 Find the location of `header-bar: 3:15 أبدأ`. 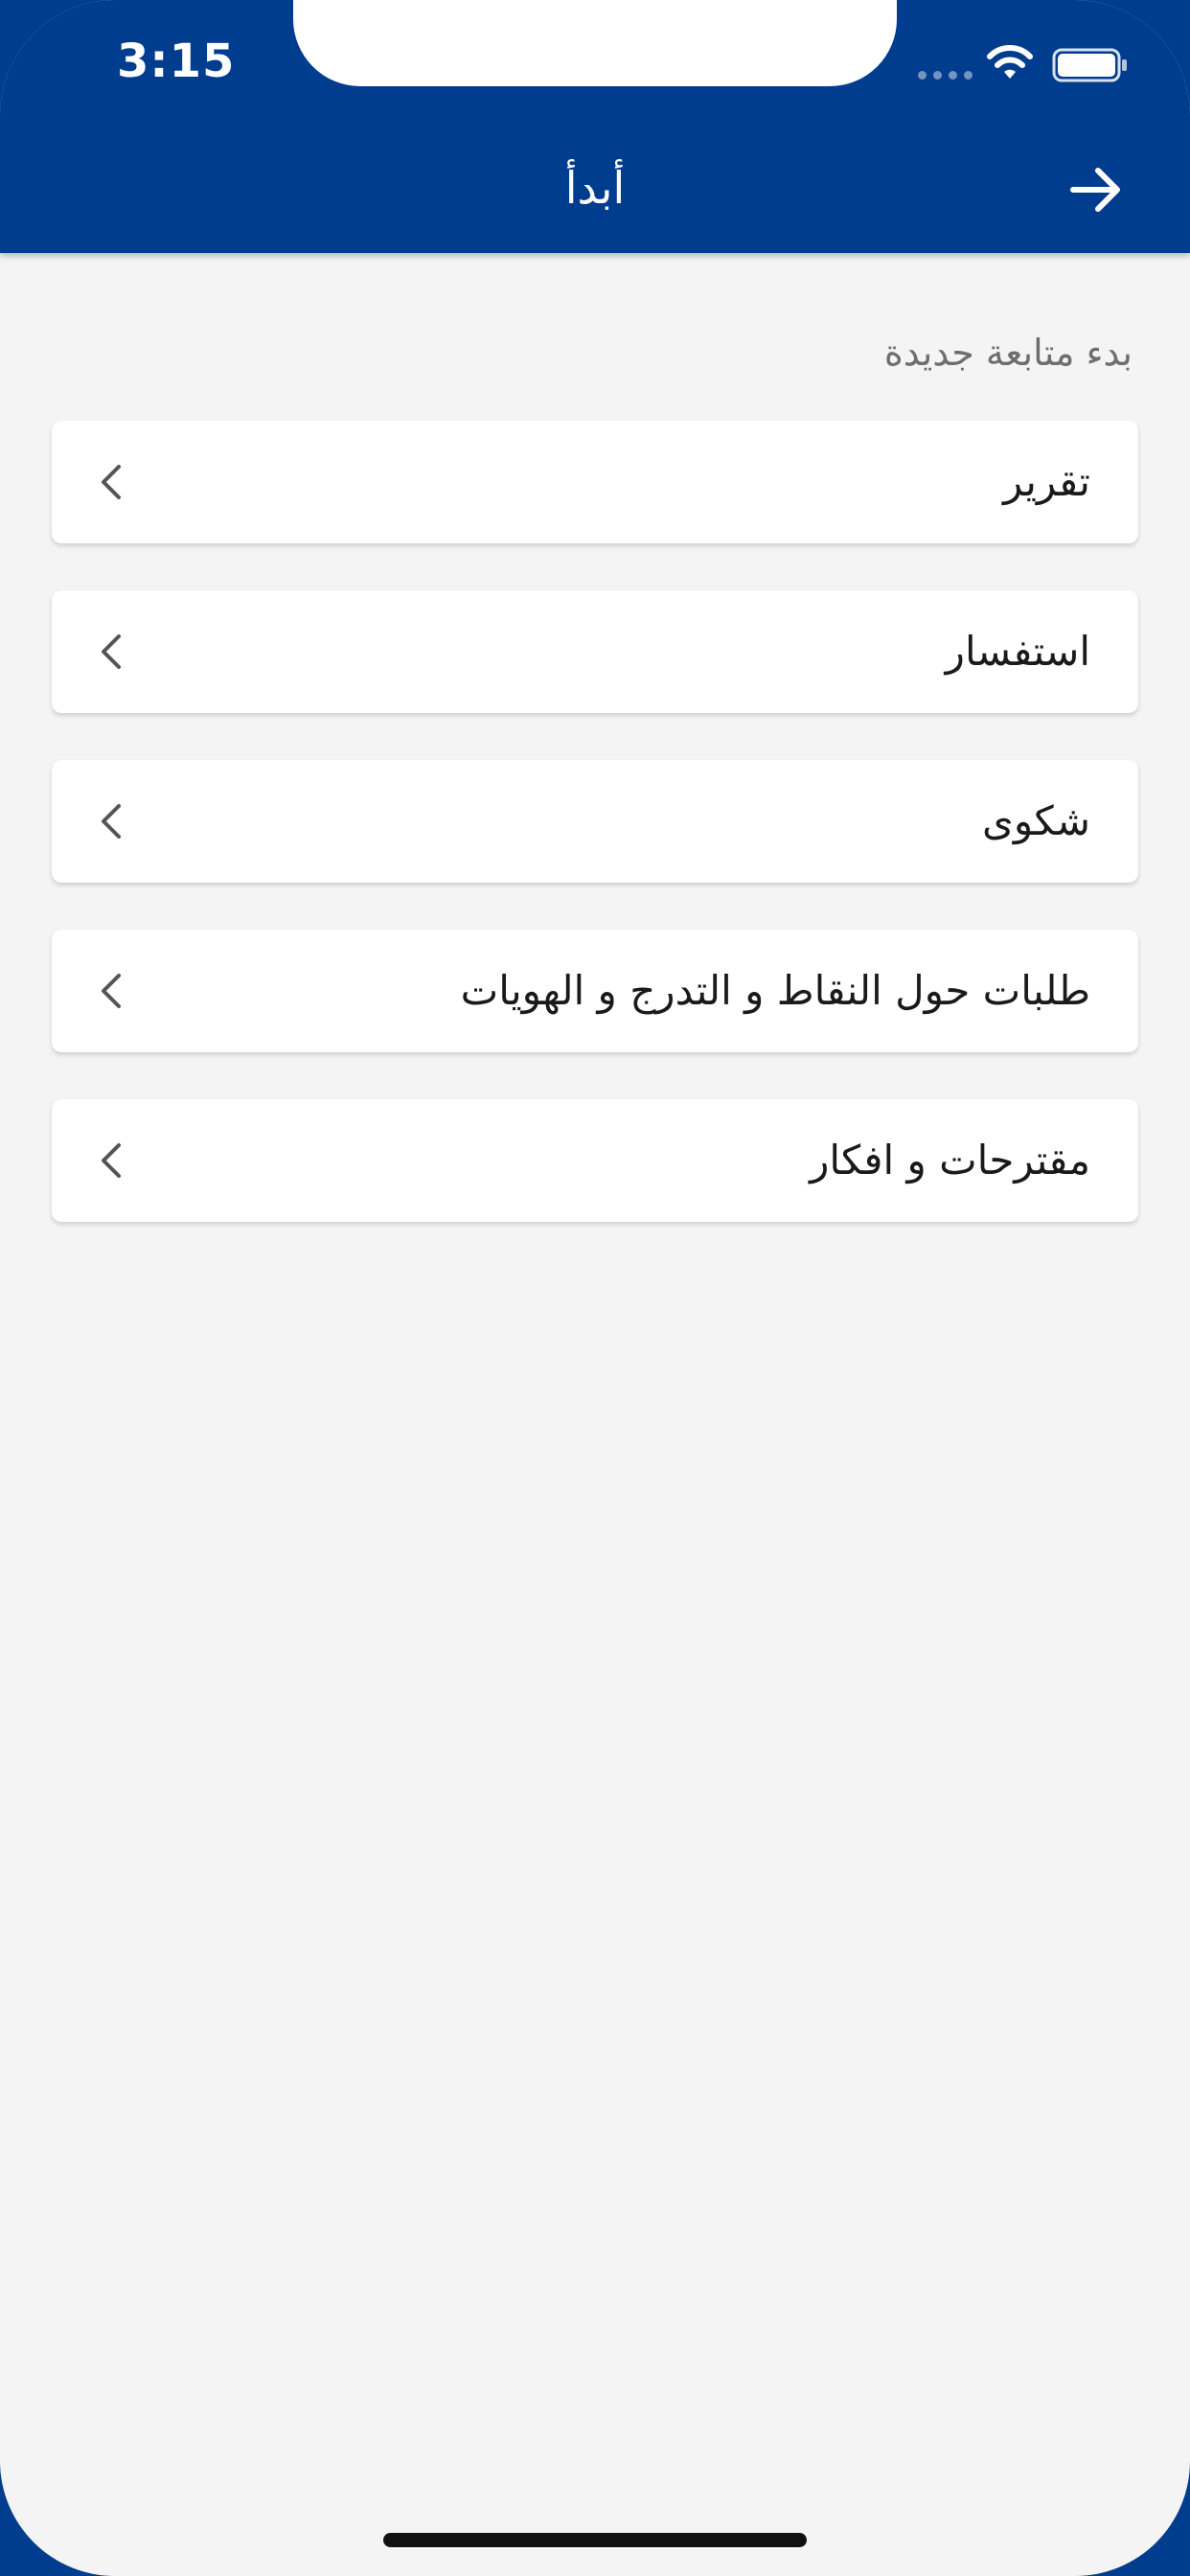

header-bar: 3:15 أبدأ is located at coordinates (595, 126).